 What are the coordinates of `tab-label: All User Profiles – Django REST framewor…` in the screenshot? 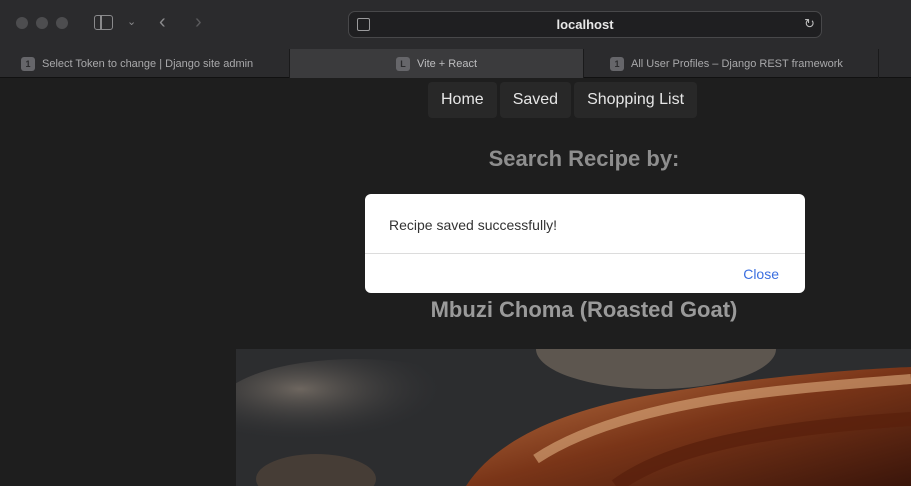 It's located at (737, 63).